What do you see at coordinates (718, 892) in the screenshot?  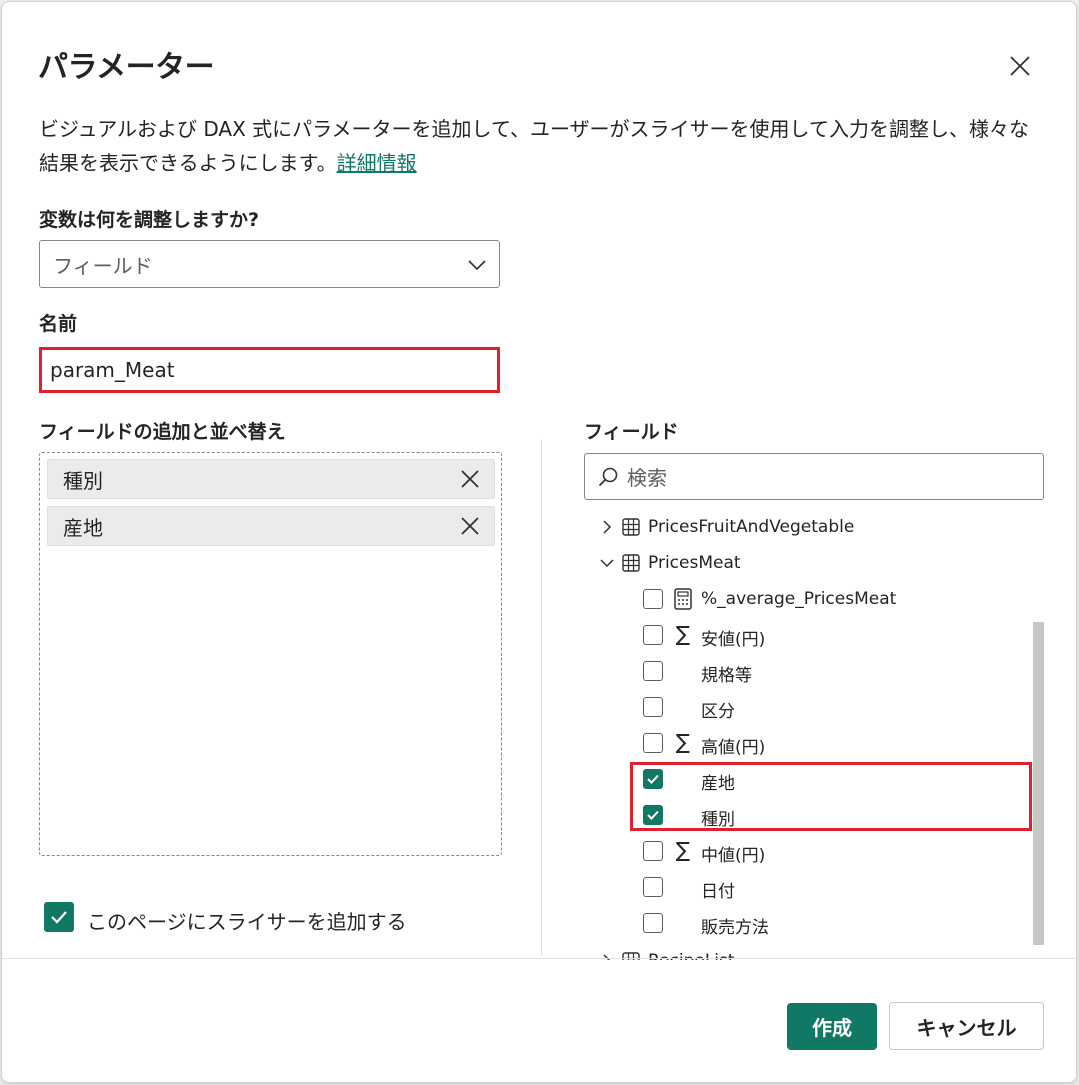 I see `field-label: 日付` at bounding box center [718, 892].